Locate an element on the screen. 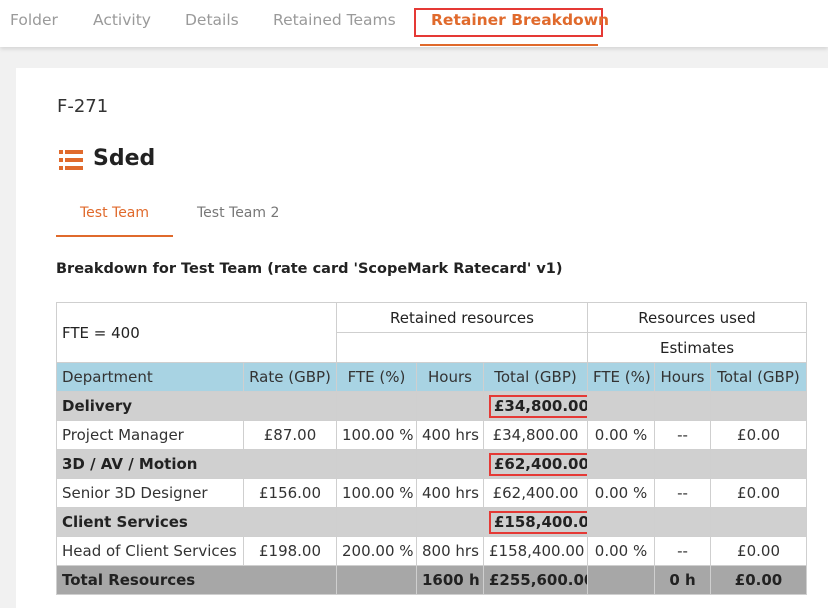 The height and width of the screenshot is (608, 828). department-name: Delivery is located at coordinates (196, 406).